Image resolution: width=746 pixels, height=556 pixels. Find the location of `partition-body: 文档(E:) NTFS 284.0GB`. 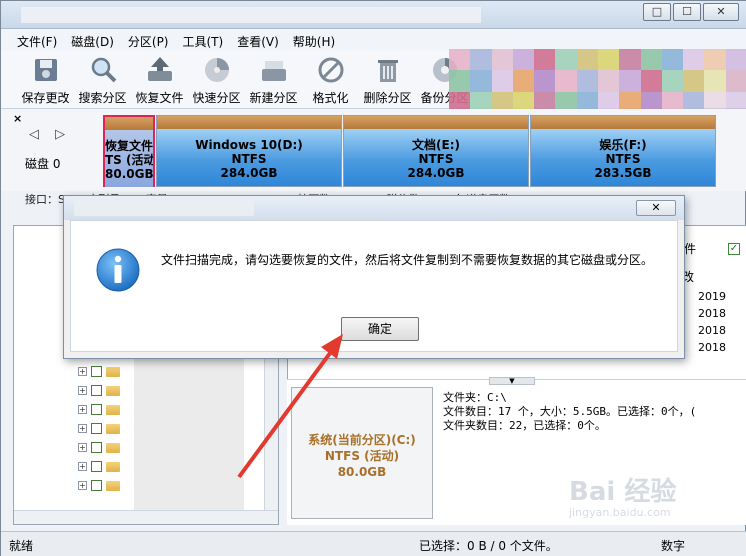

partition-body: 文档(E:) NTFS 284.0GB is located at coordinates (436, 157).